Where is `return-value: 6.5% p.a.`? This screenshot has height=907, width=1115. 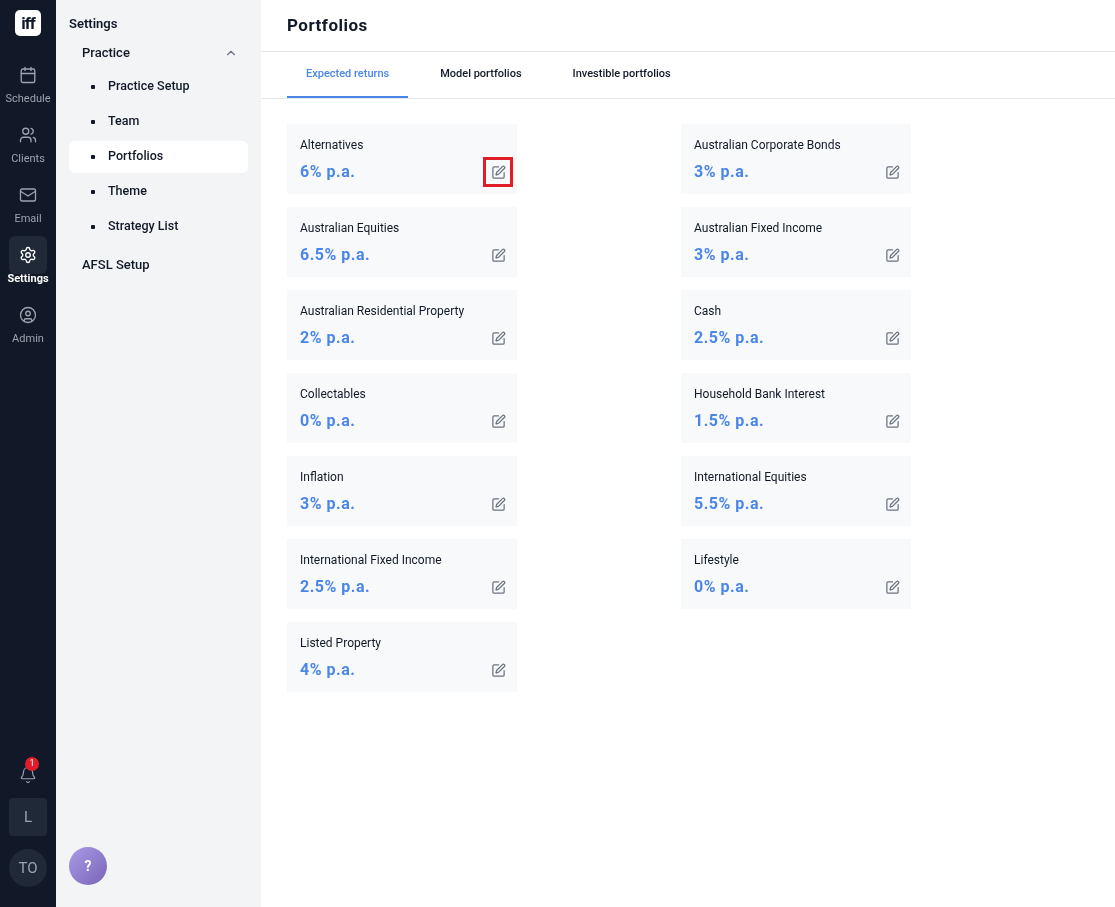 return-value: 6.5% p.a. is located at coordinates (335, 255).